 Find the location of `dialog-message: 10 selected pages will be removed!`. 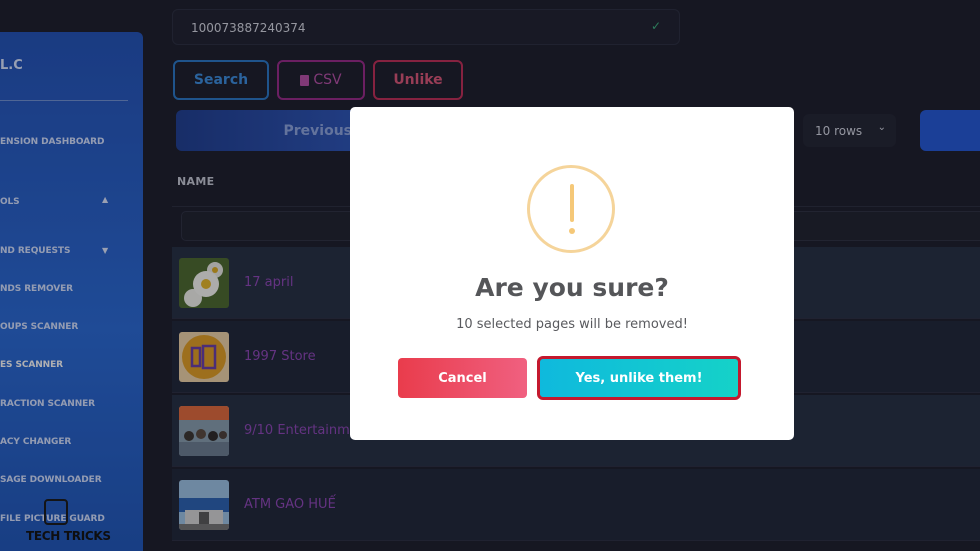

dialog-message: 10 selected pages will be removed! is located at coordinates (572, 324).